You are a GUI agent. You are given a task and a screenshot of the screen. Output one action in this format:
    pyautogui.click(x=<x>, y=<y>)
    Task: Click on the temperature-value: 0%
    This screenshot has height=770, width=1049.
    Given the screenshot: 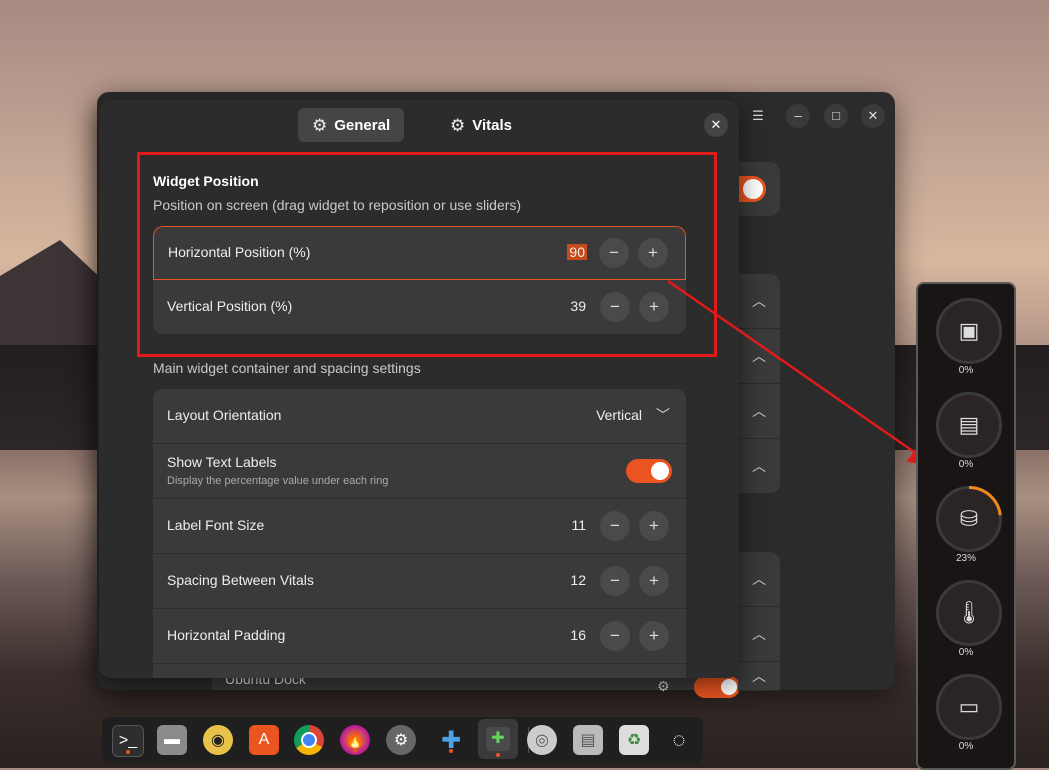 What is the action you would take?
    pyautogui.click(x=966, y=652)
    